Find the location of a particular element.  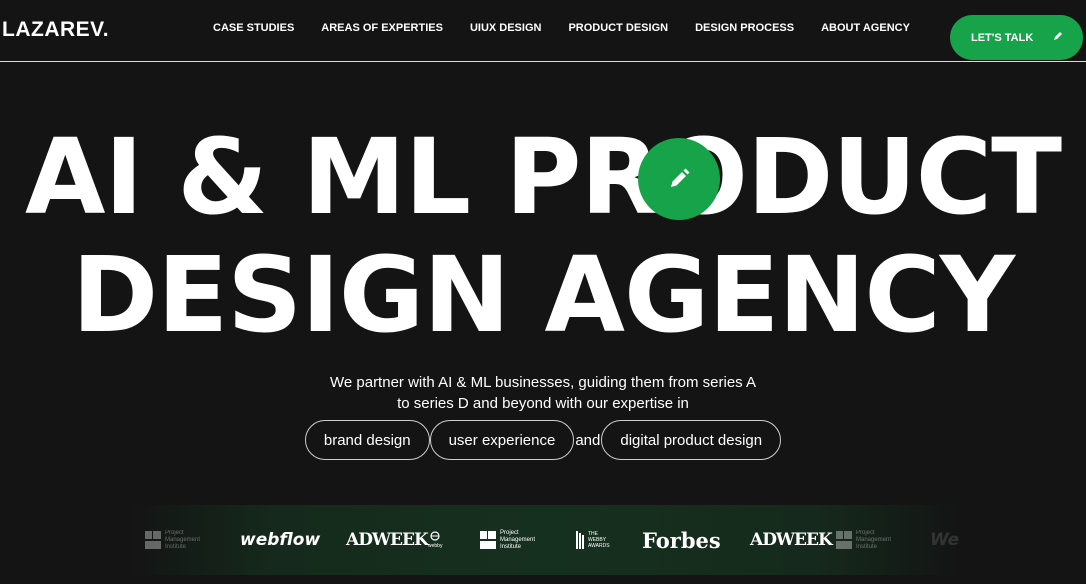

logo-webby-awards: THE WEBBY AWARDS is located at coordinates (593, 540).